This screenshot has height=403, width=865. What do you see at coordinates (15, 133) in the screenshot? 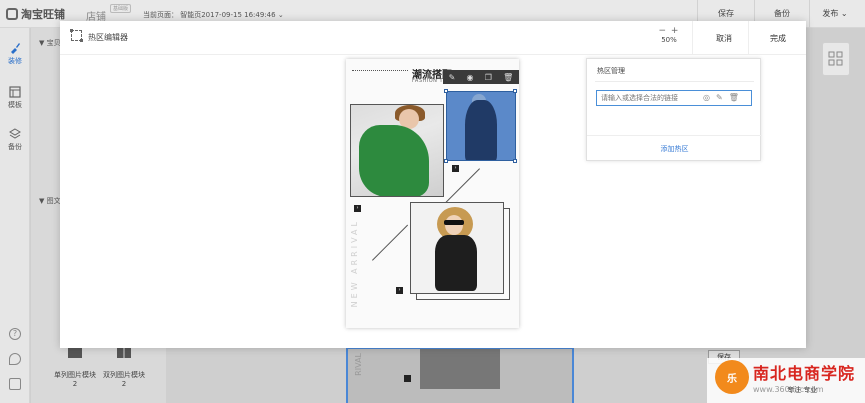
I see `layers-icon` at bounding box center [15, 133].